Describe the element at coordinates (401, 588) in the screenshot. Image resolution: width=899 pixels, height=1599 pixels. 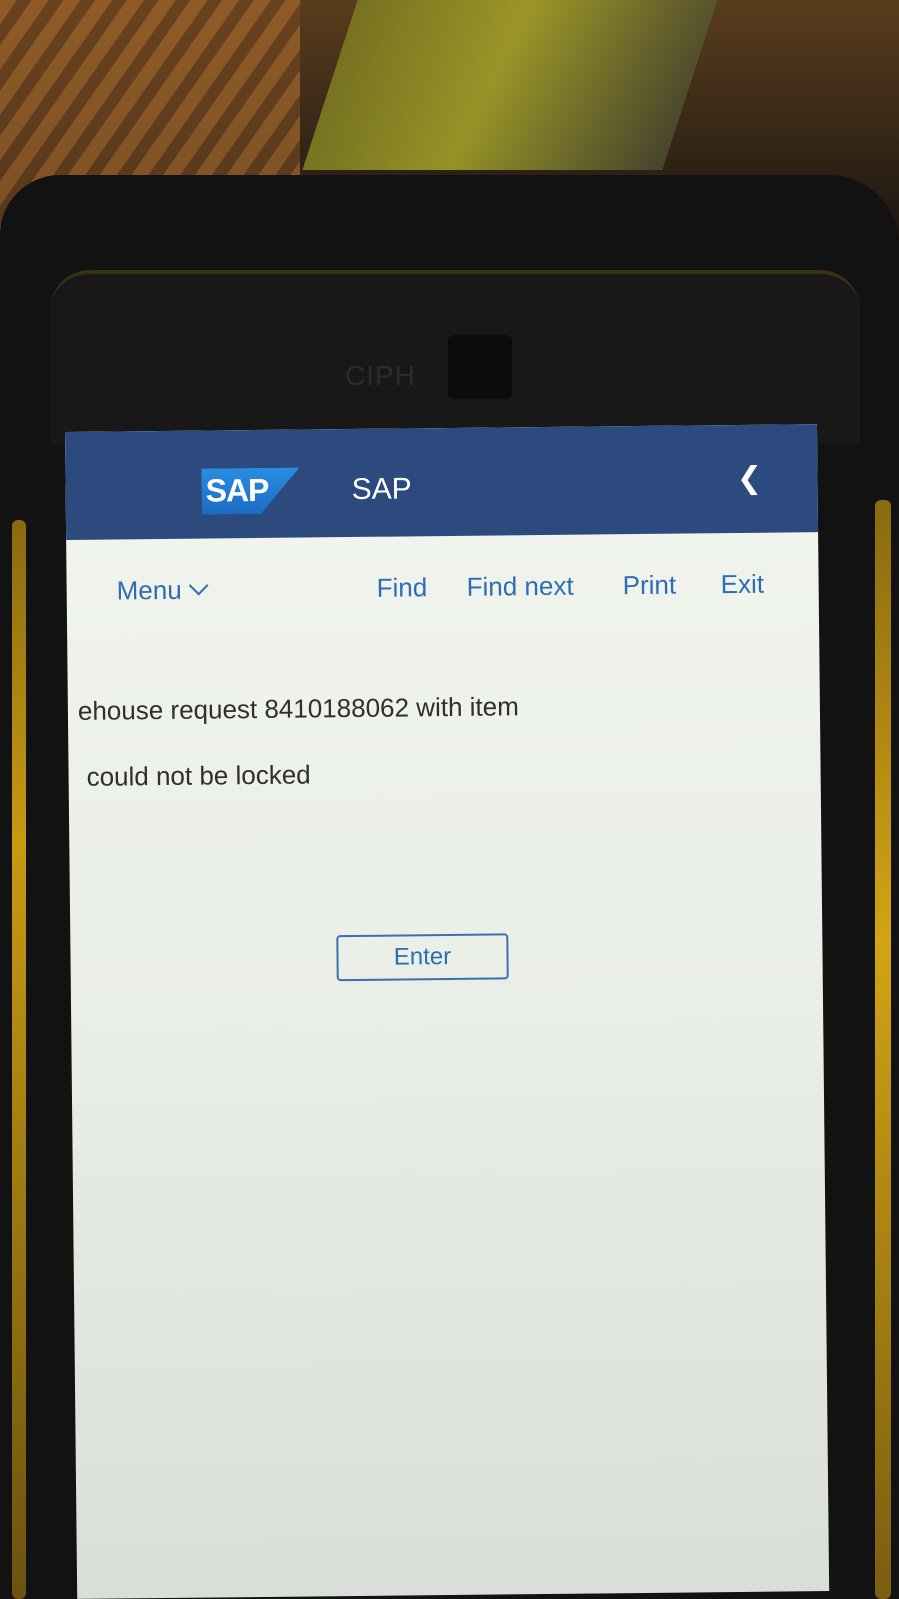
I see `find-button: Find` at that location.